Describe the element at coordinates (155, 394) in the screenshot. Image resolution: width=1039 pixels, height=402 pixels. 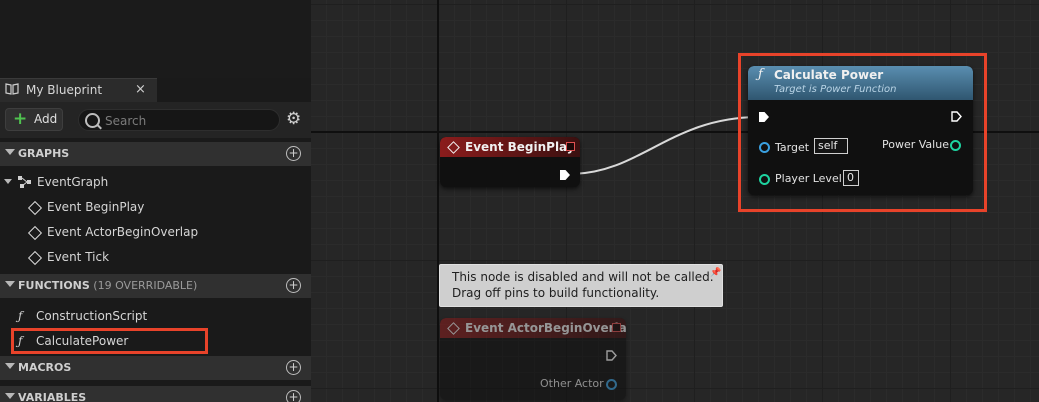
I see `section-variables: VARIABLES +` at that location.